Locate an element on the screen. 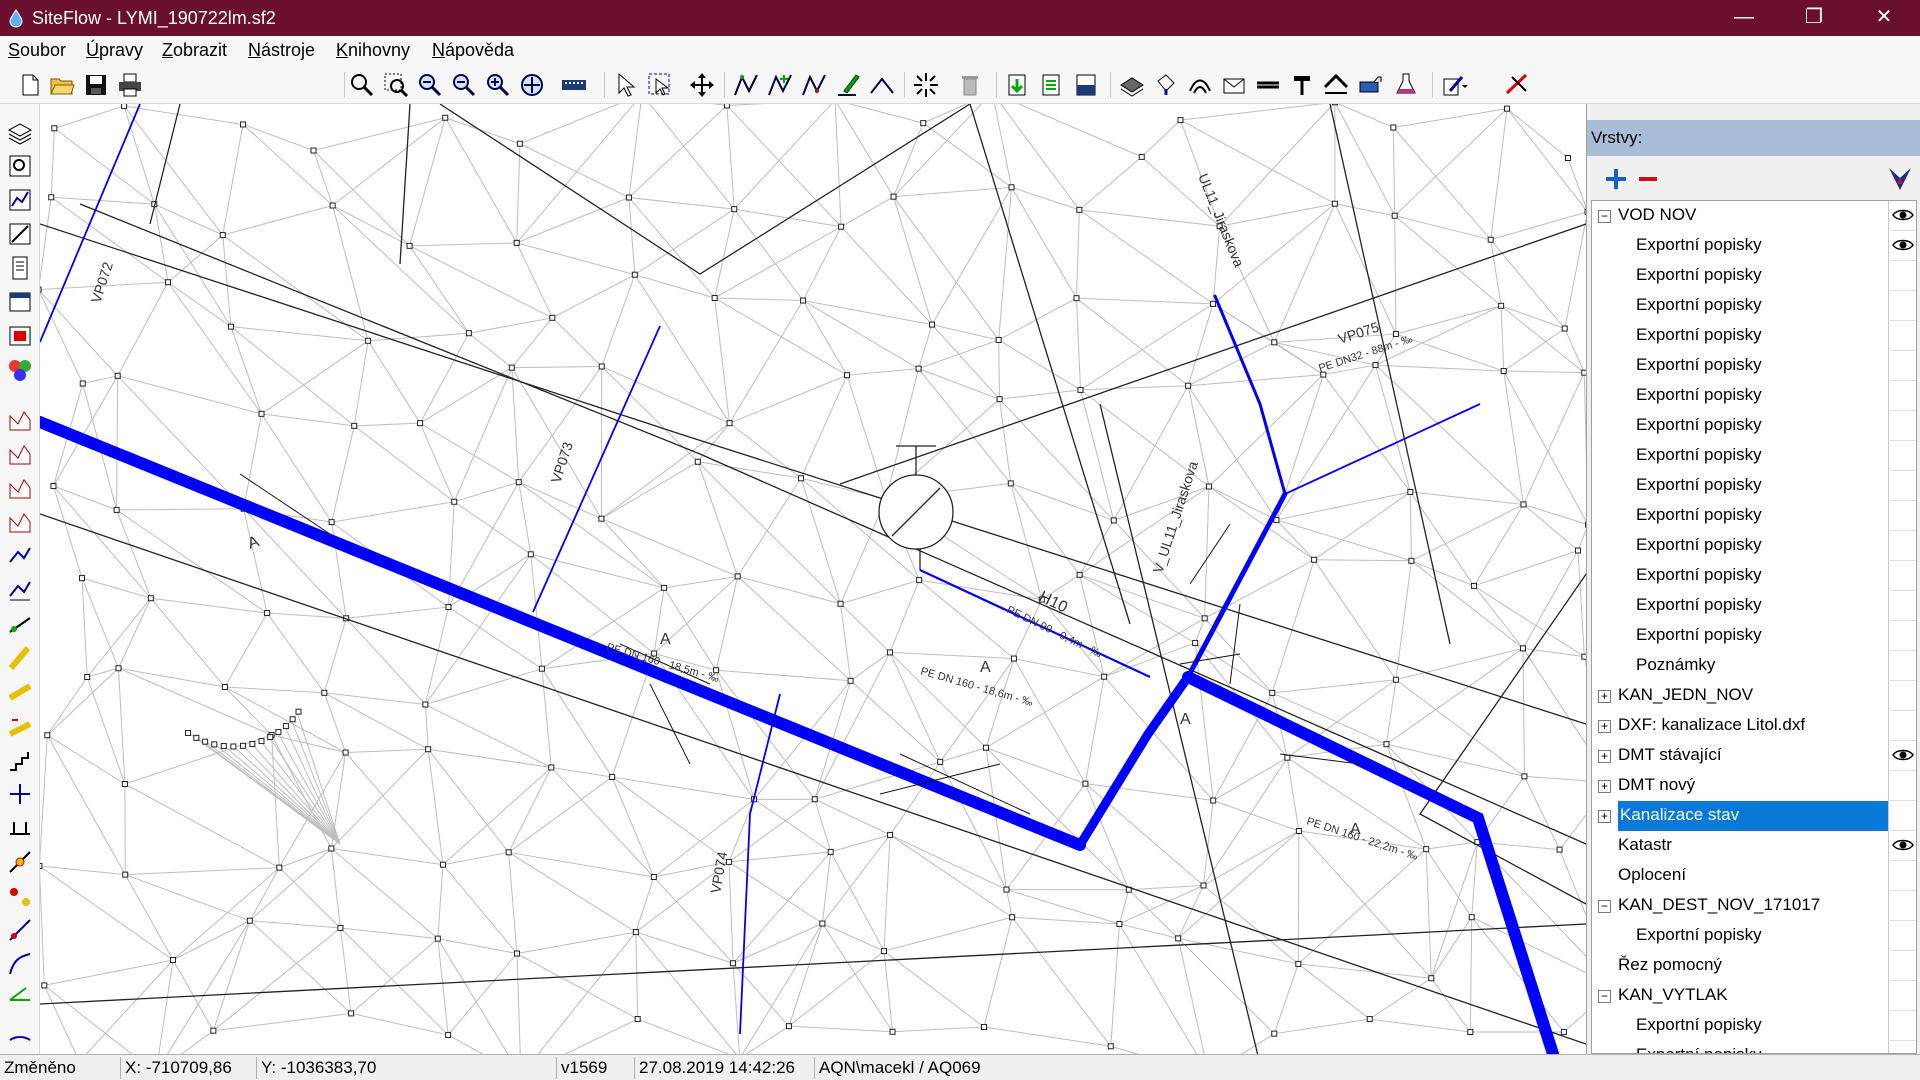 This screenshot has height=1080, width=1920. table-icon is located at coordinates (1086, 85).